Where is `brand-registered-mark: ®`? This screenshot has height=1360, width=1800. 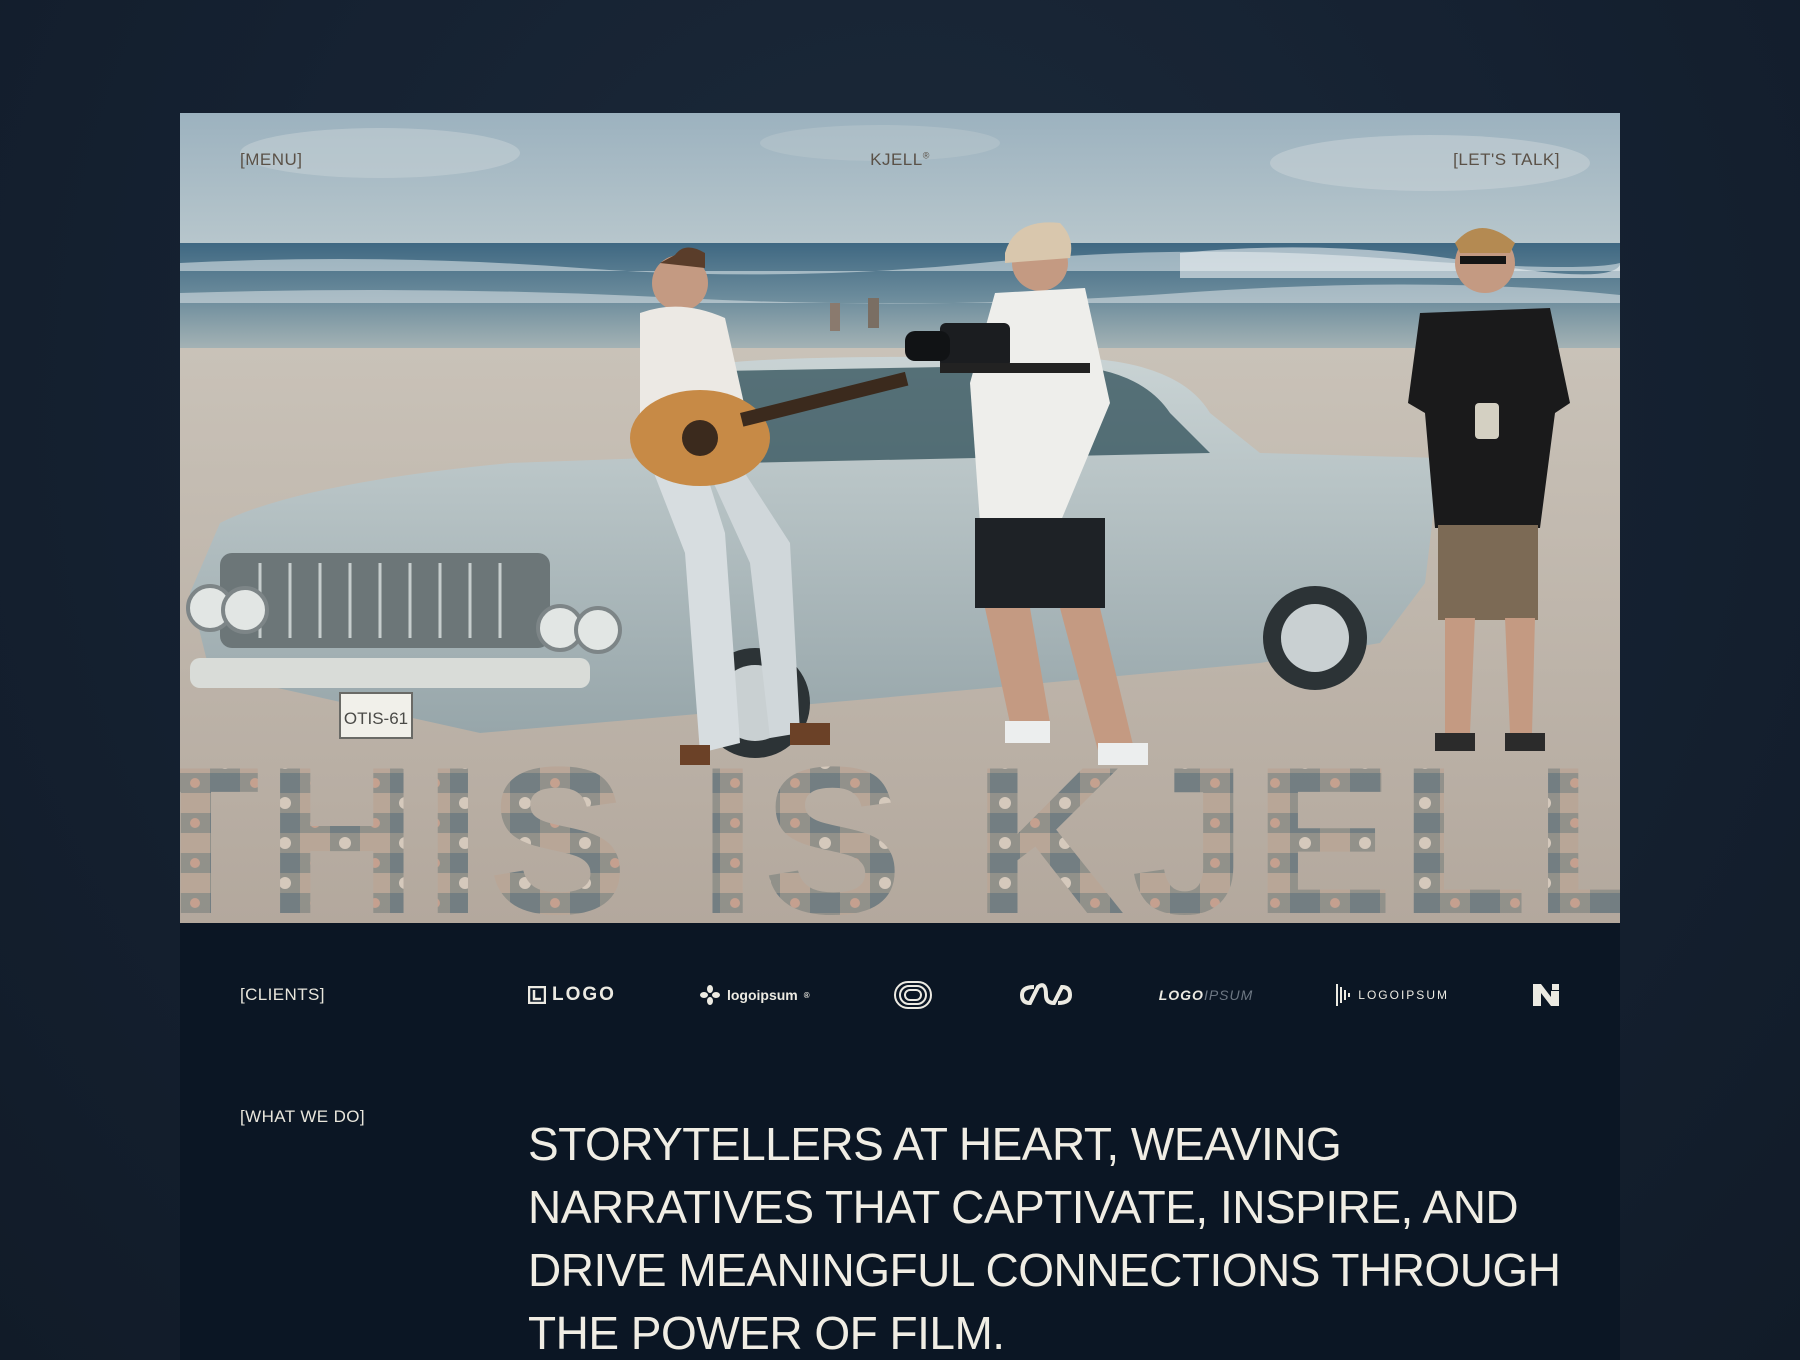 brand-registered-mark: ® is located at coordinates (926, 155).